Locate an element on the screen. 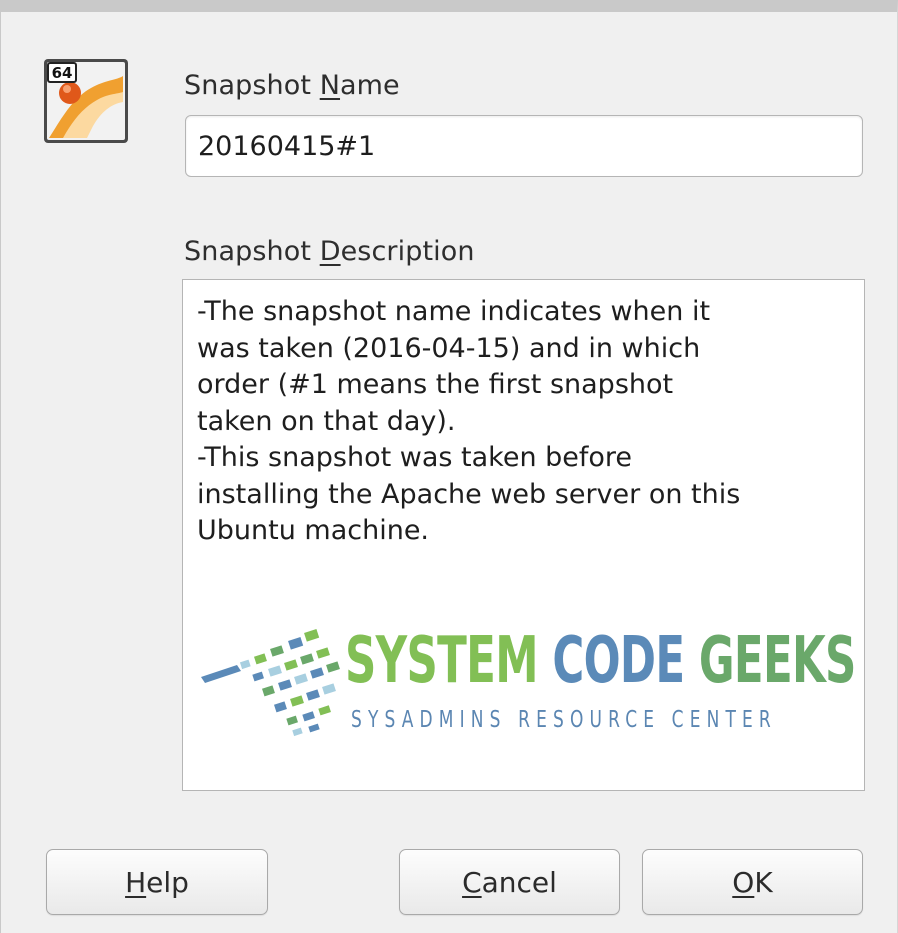 This screenshot has width=898, height=933. snapshot-name-label-pre: Snapshot is located at coordinates (252, 85).